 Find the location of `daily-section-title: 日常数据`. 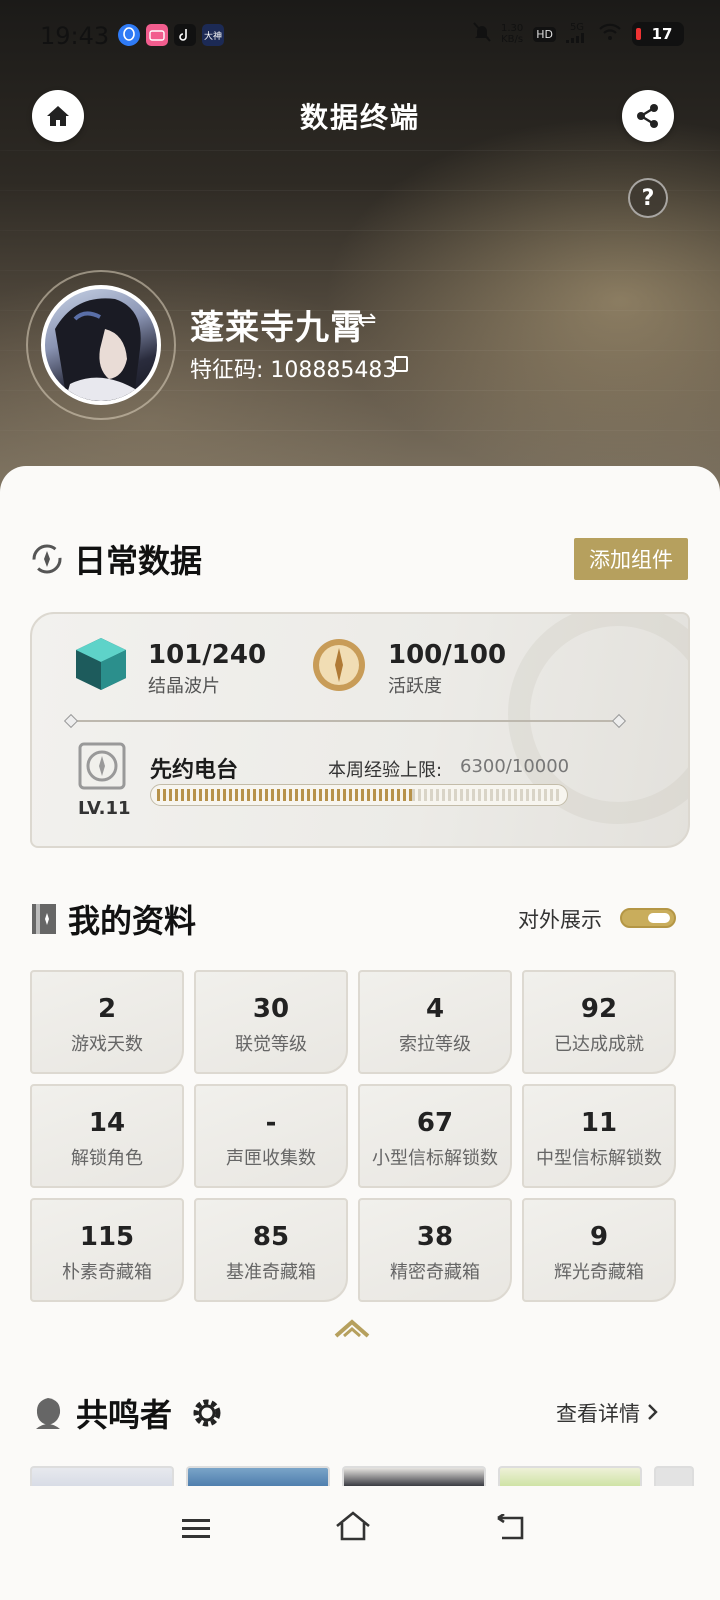

daily-section-title: 日常数据 is located at coordinates (138, 561).